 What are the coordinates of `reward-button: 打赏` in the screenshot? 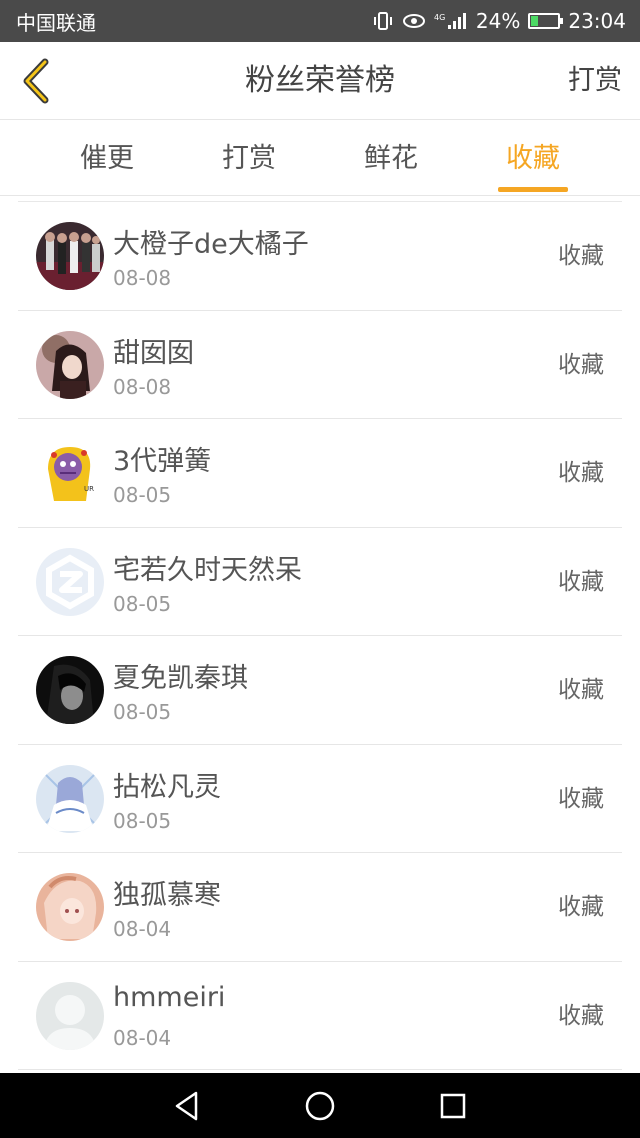 It's located at (595, 81).